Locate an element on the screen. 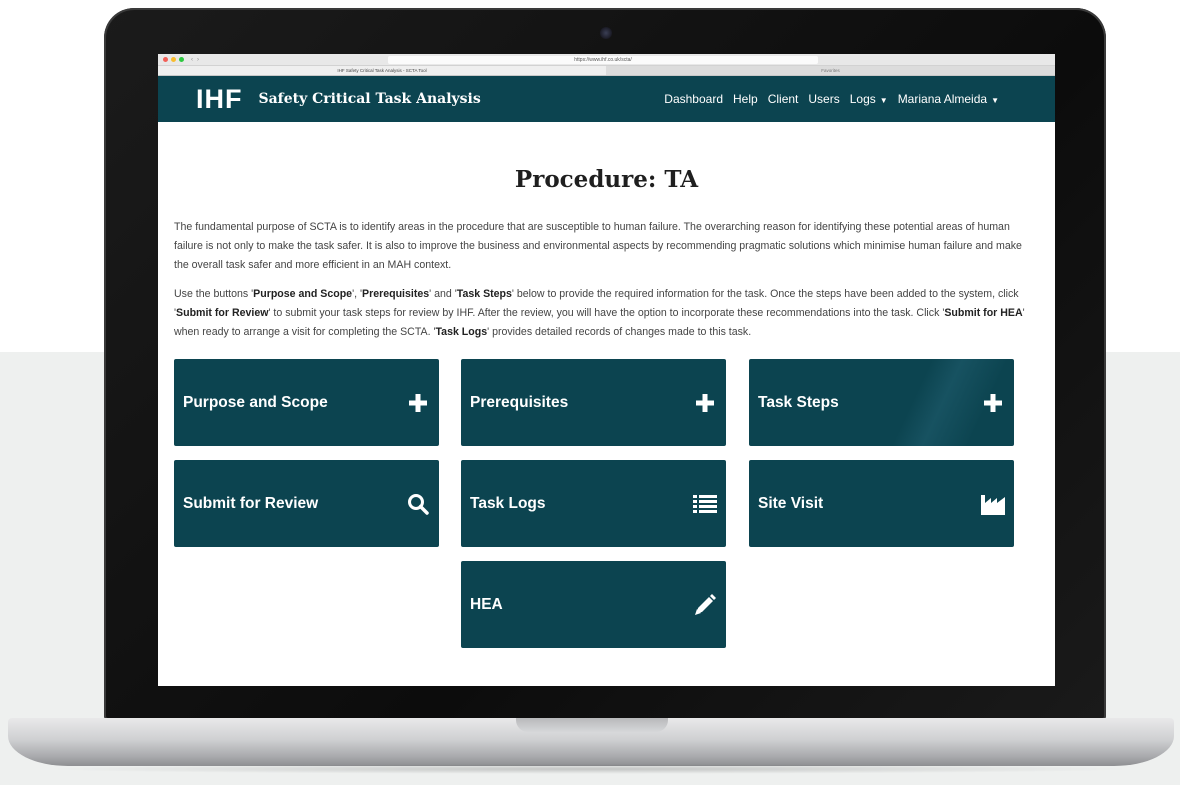 Image resolution: width=1180 pixels, height=785 pixels. nav-dashboard: Dashboard is located at coordinates (693, 99).